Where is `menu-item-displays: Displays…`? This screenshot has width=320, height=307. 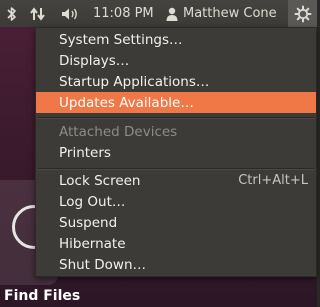
menu-item-displays: Displays… is located at coordinates (176, 60).